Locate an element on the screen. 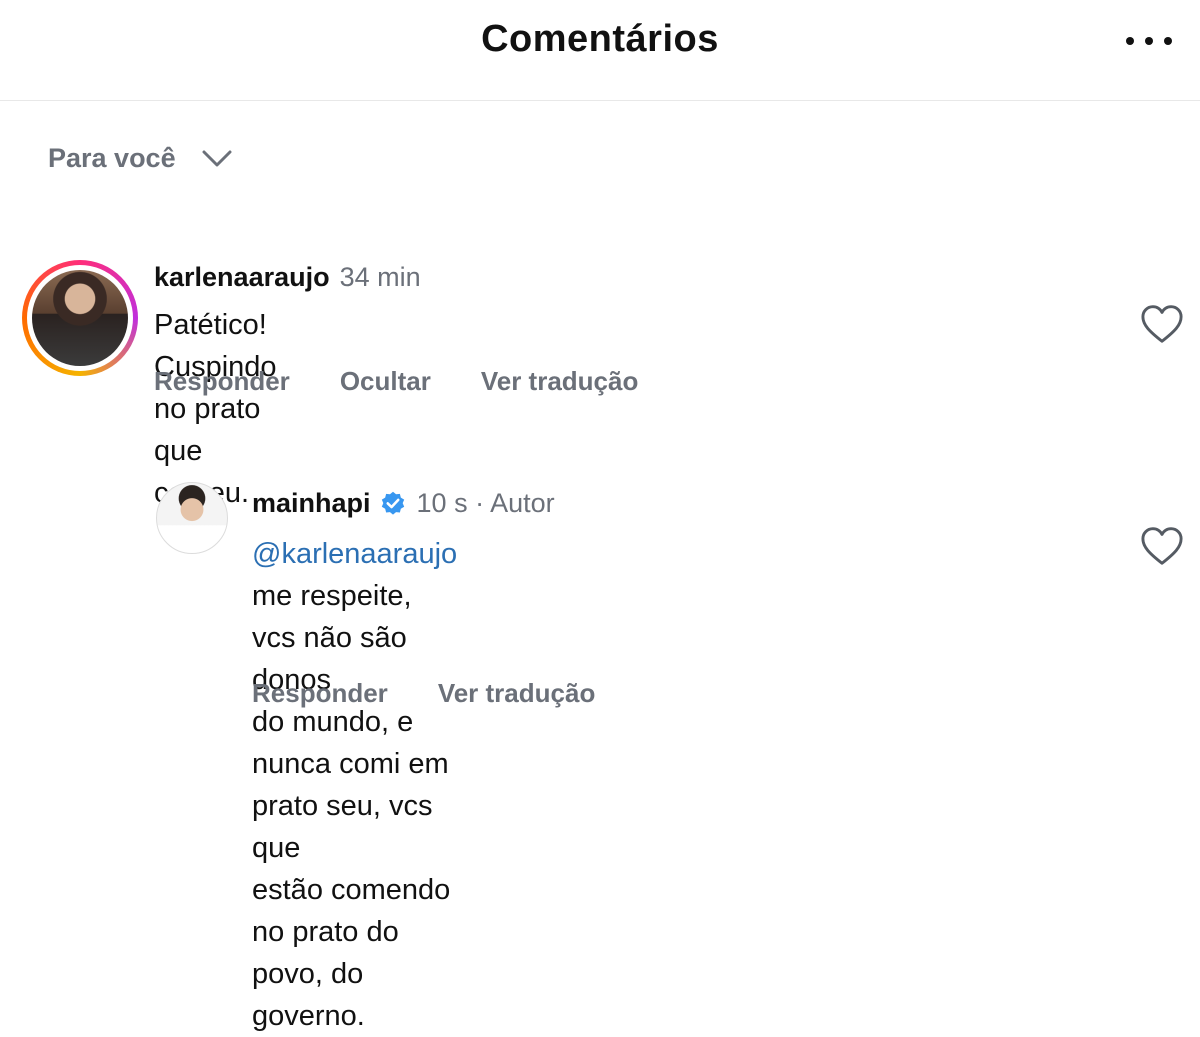 This screenshot has width=1200, height=1037. comment-meta: karlenaaraujo 34 min is located at coordinates (287, 277).